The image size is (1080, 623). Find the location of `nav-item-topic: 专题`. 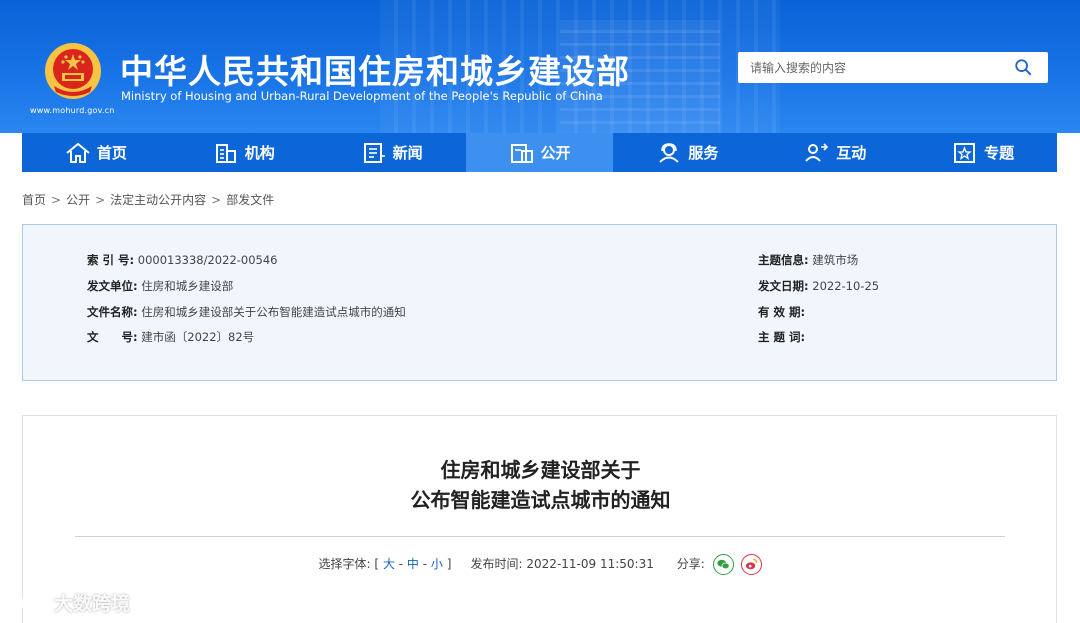

nav-item-topic: 专题 is located at coordinates (983, 152).